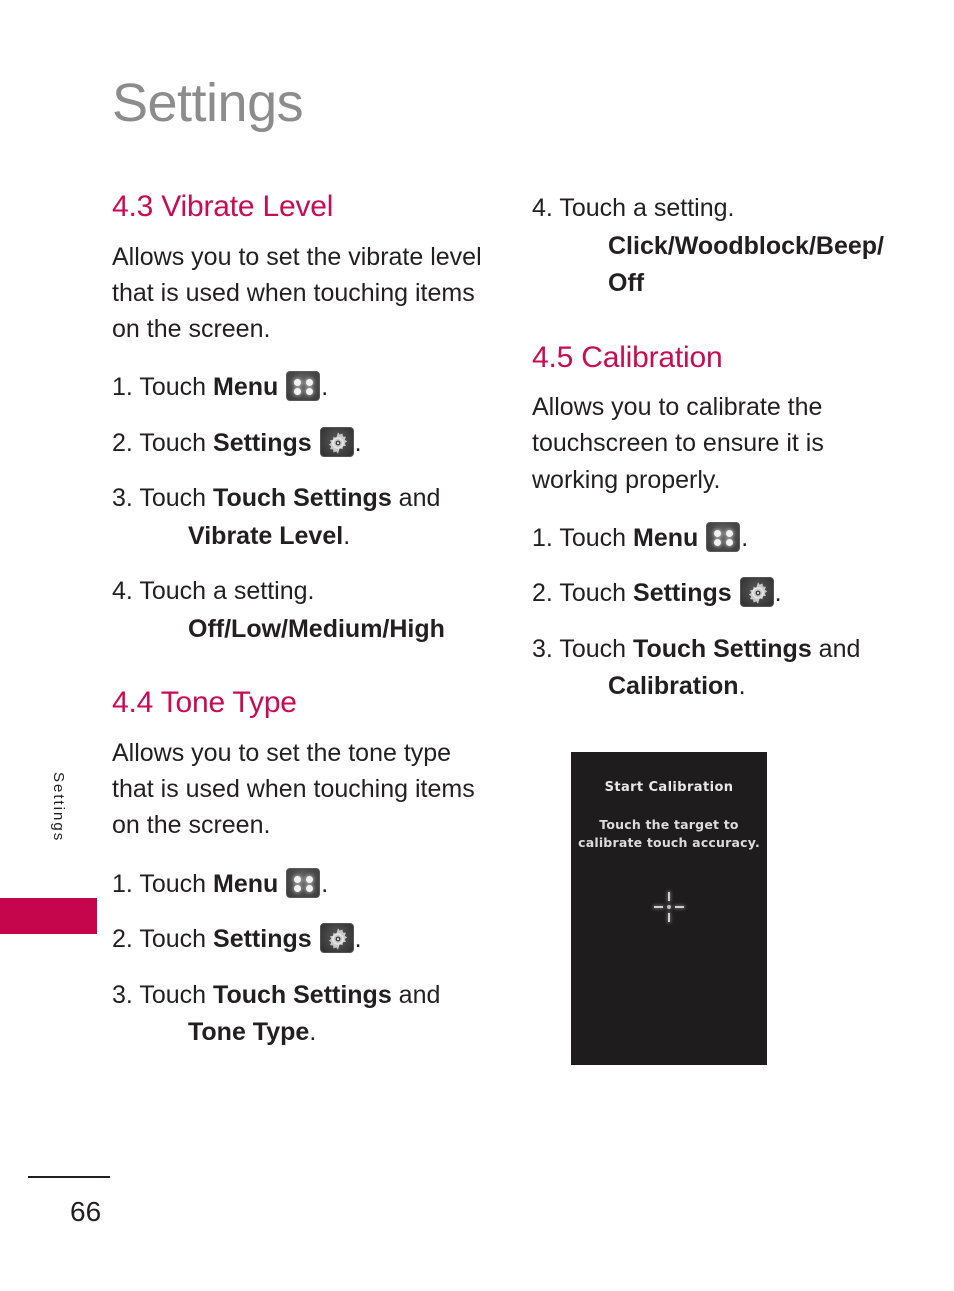 This screenshot has height=1291, width=954. Describe the element at coordinates (69, 1177) in the screenshot. I see `footer-divider` at that location.